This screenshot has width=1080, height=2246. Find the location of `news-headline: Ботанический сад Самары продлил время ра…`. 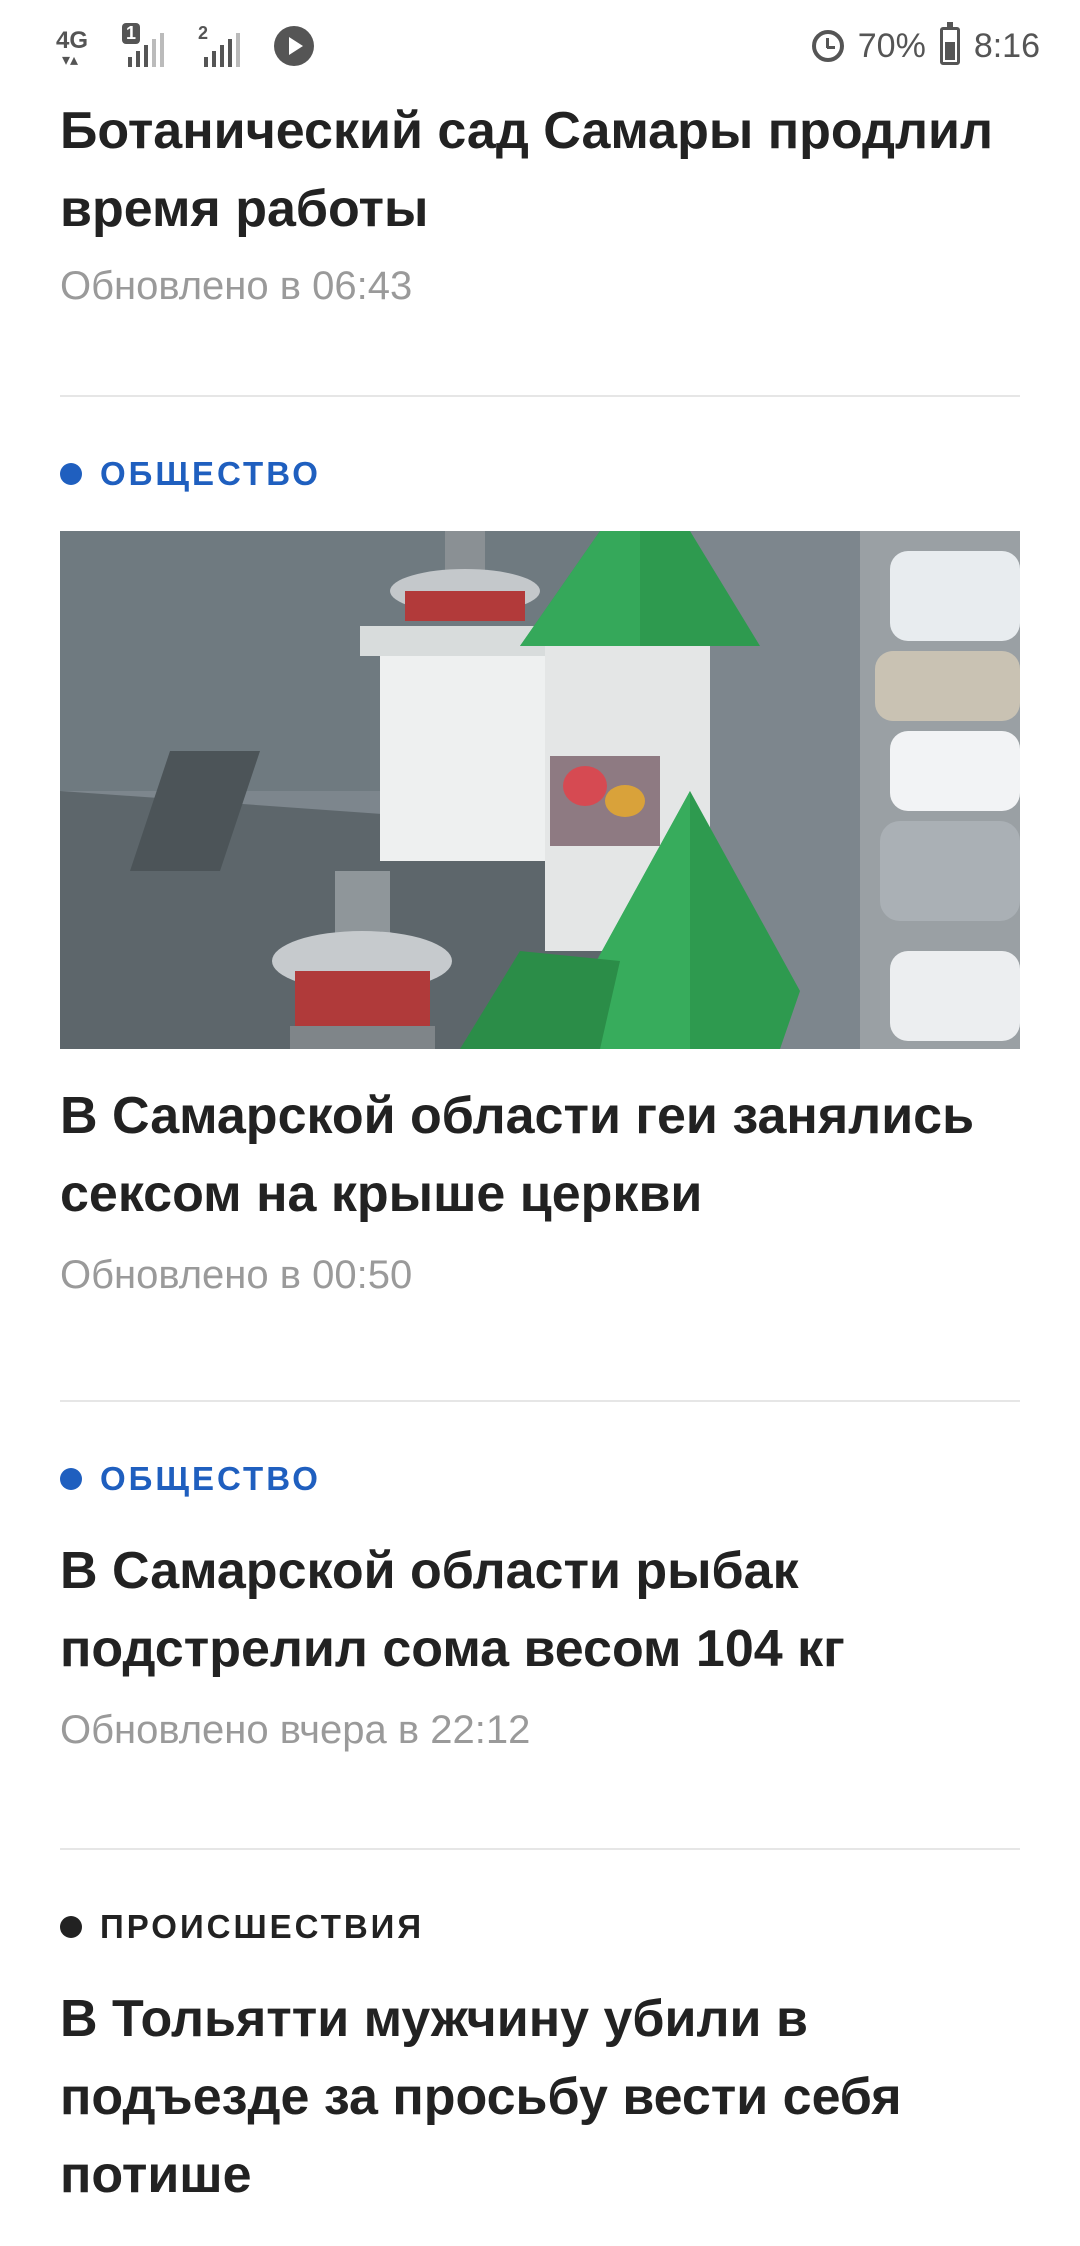

news-headline: Ботанический сад Самары продлил время ра… is located at coordinates (540, 170).